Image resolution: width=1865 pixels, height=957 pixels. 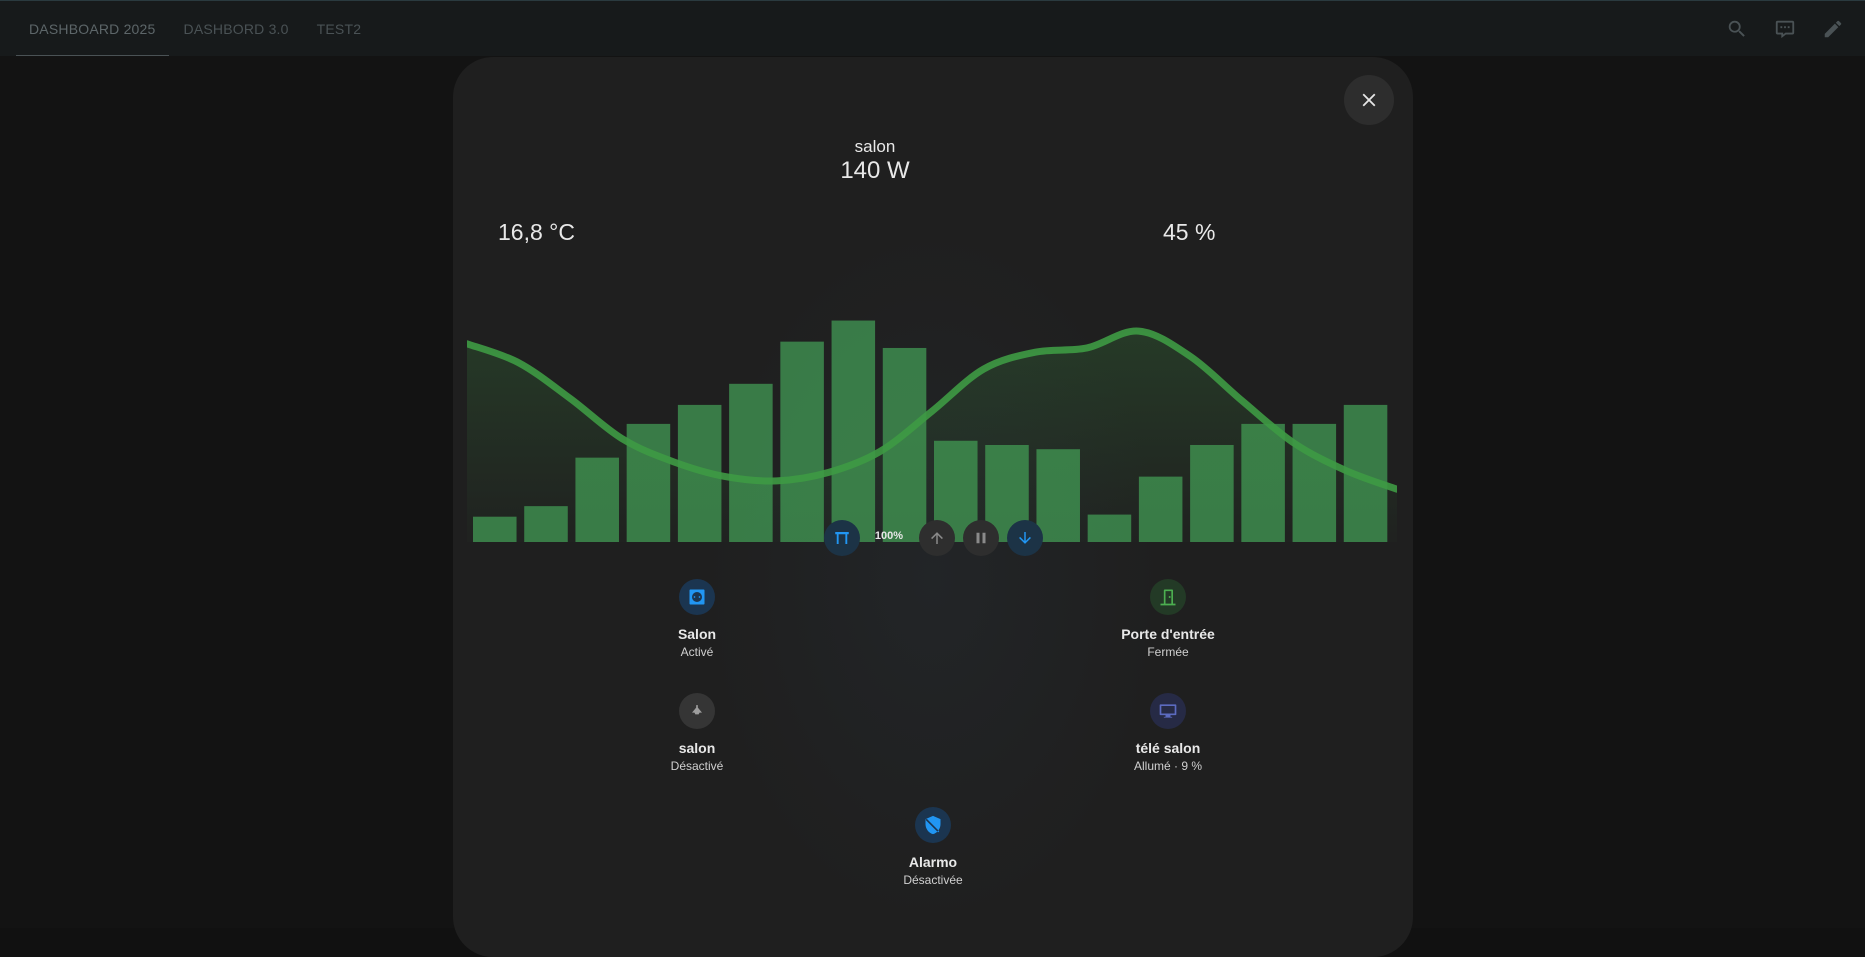 What do you see at coordinates (933, 880) in the screenshot?
I see `tile-state: Désactivée` at bounding box center [933, 880].